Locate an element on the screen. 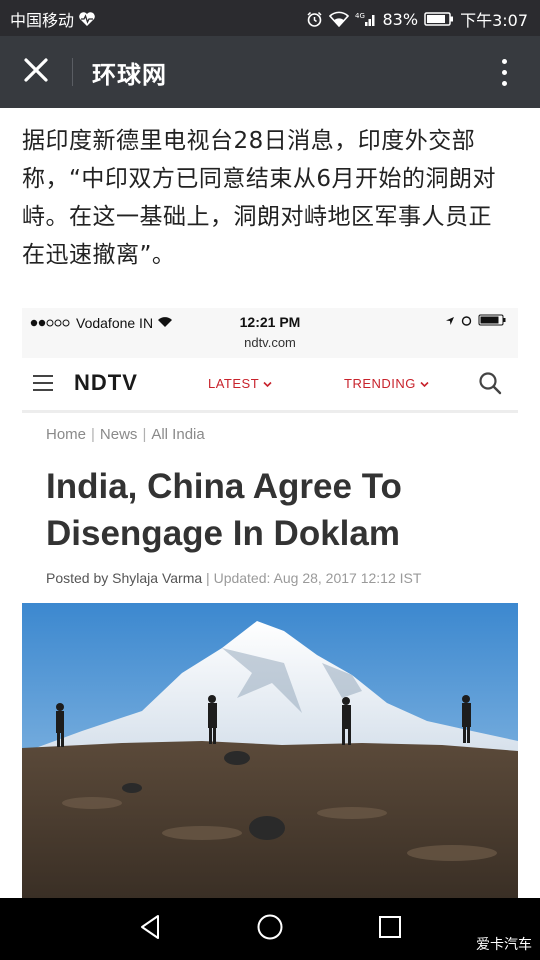  article-line: 据印度新德里电视台28日消息，印度外交部 is located at coordinates (249, 141).